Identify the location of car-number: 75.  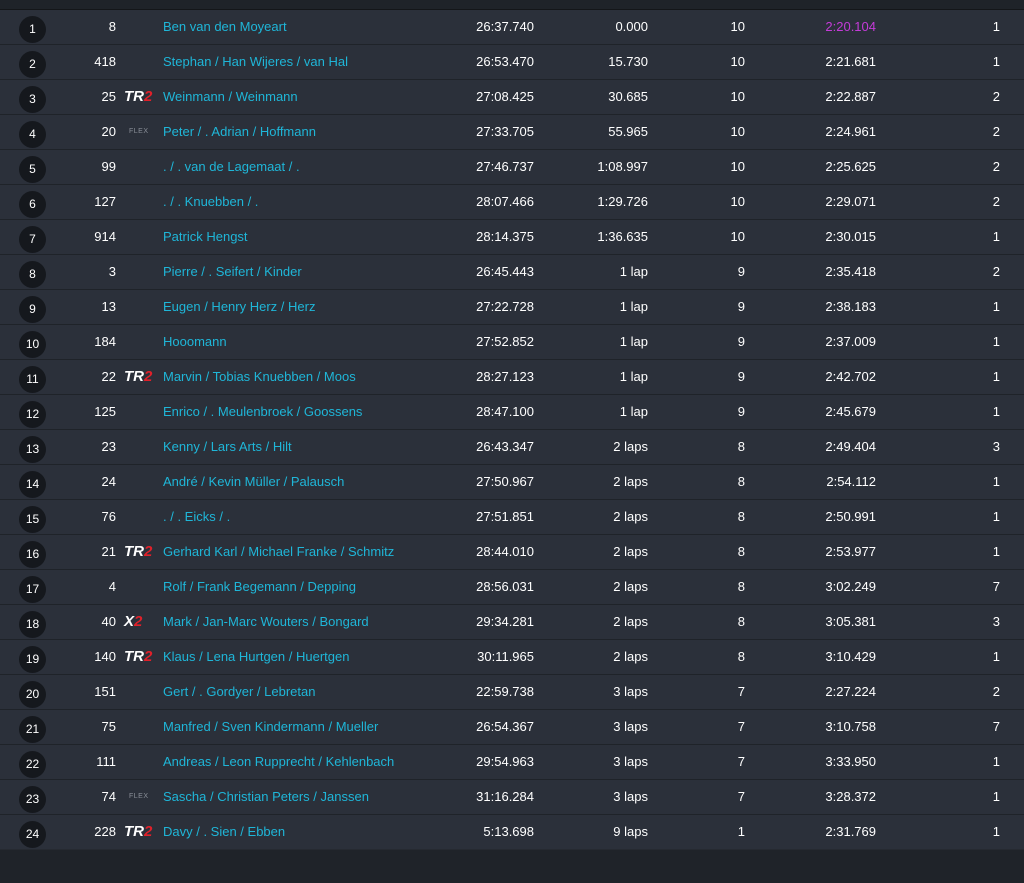
(108, 726).